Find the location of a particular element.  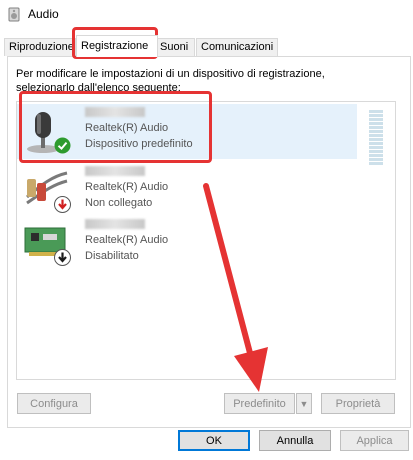

apply-button: Applica is located at coordinates (374, 440).